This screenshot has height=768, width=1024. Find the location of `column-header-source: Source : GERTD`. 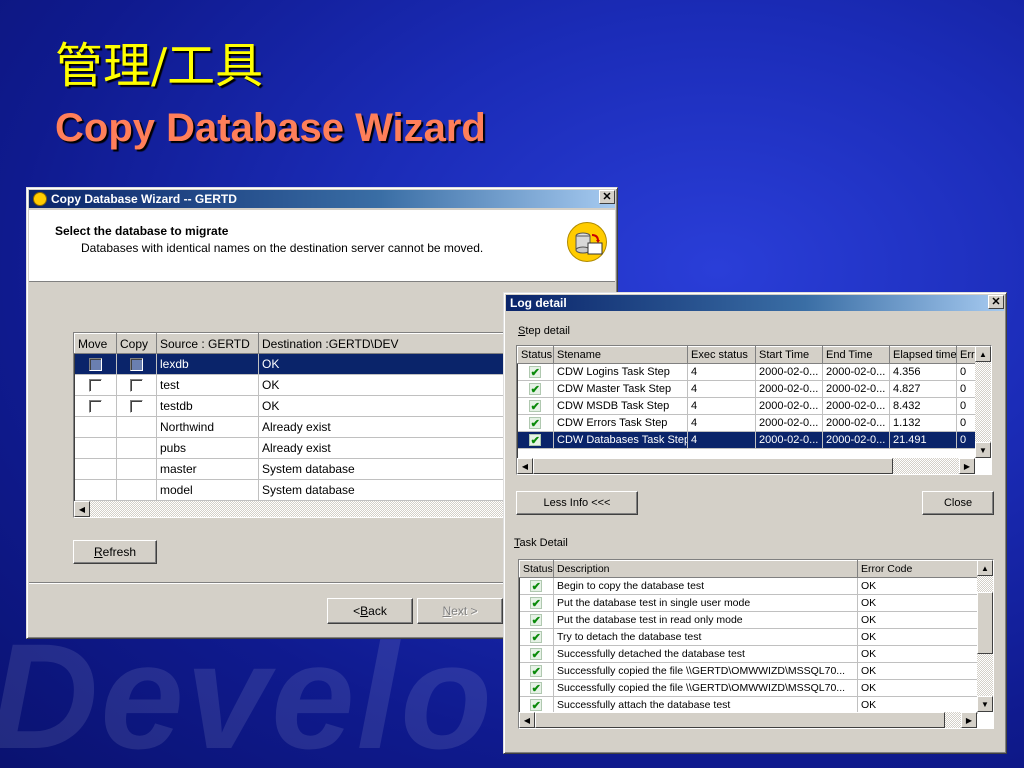

column-header-source: Source : GERTD is located at coordinates (207, 343).